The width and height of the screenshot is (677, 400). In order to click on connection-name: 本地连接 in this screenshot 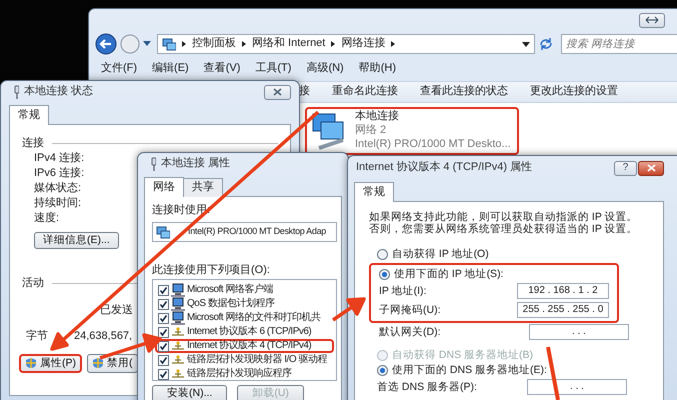, I will do `click(377, 117)`.